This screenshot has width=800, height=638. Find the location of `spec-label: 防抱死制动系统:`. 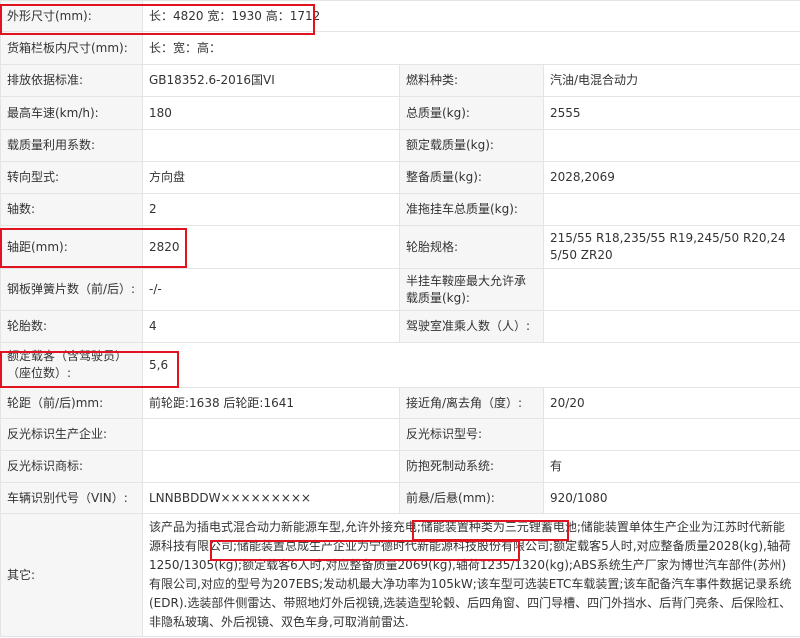

spec-label: 防抱死制动系统: is located at coordinates (471, 466).